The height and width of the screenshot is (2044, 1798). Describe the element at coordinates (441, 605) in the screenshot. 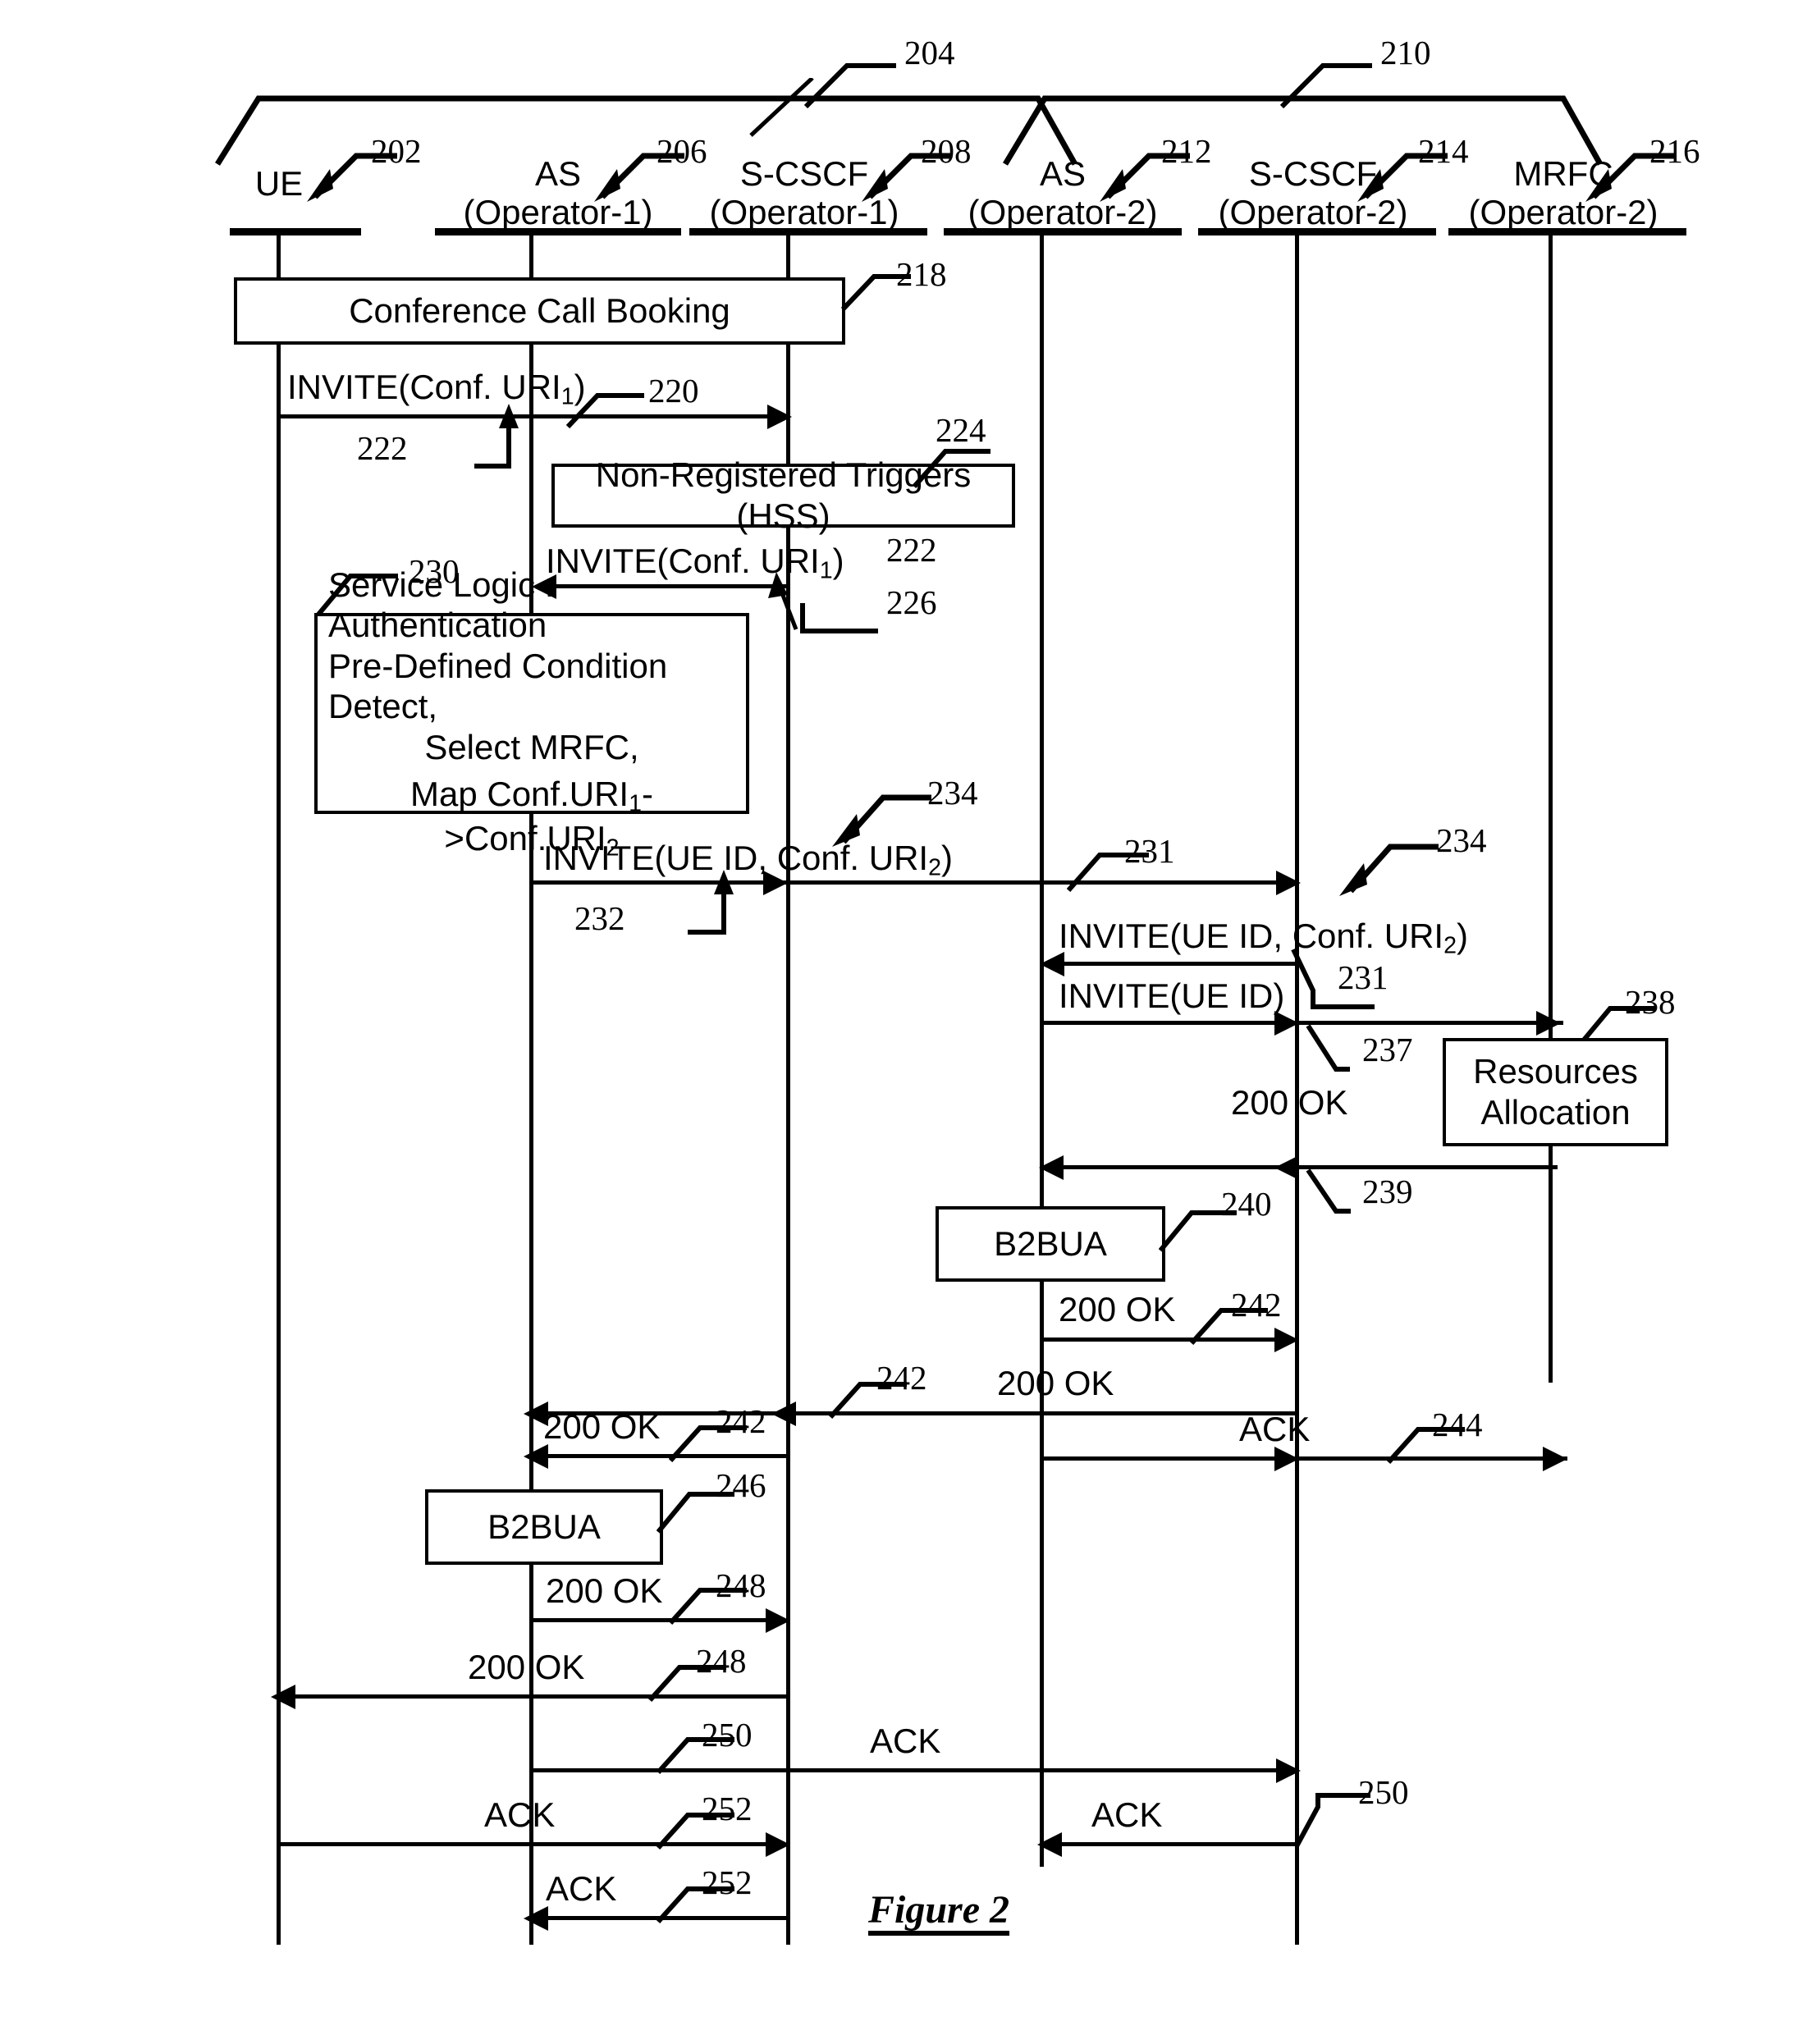

I see `service-logic-line-1: Service Logic : Authentication` at that location.